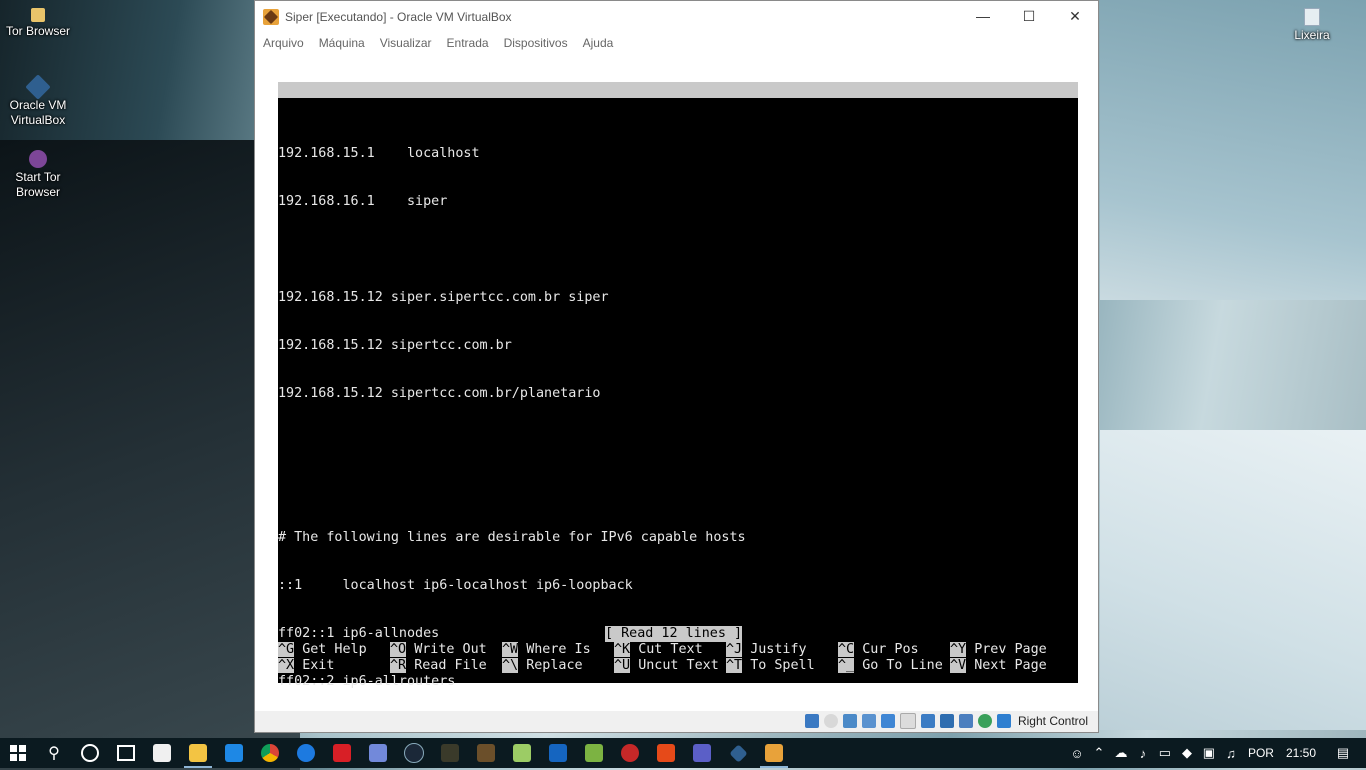 The image size is (1366, 770). What do you see at coordinates (342, 43) in the screenshot?
I see `menu-maquina: Máquina` at bounding box center [342, 43].